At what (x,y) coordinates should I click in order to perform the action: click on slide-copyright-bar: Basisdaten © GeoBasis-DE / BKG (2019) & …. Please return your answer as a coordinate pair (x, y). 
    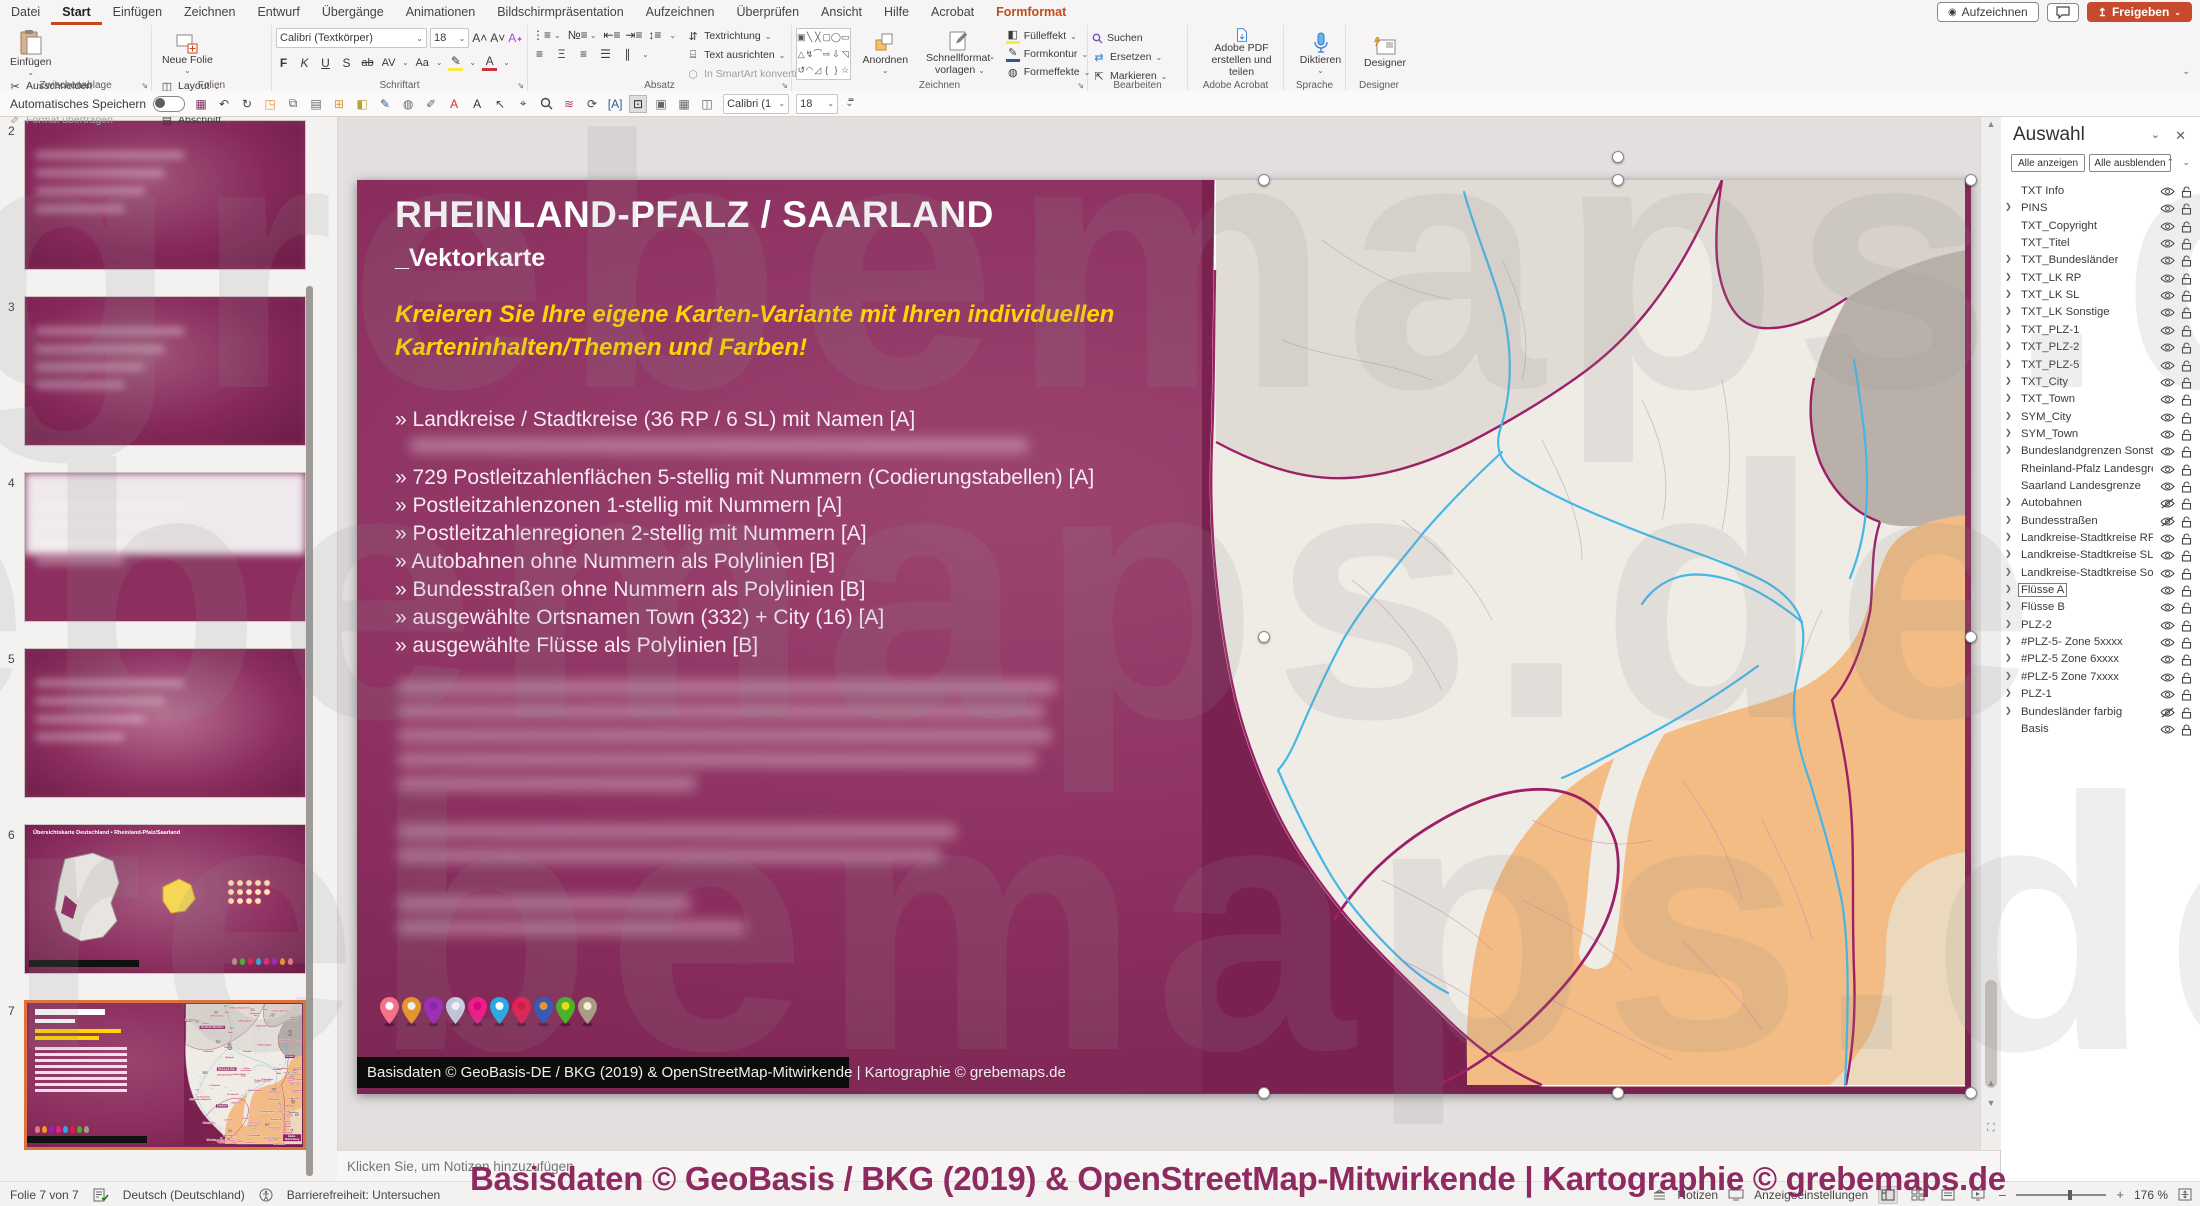
    Looking at the image, I should click on (711, 1072).